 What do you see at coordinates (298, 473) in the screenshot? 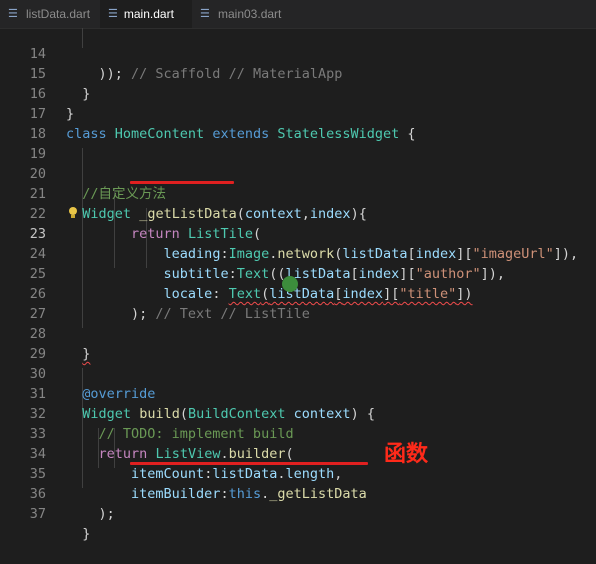
I see `code-line: 35 itemBuilder:this._getListData` at bounding box center [298, 473].